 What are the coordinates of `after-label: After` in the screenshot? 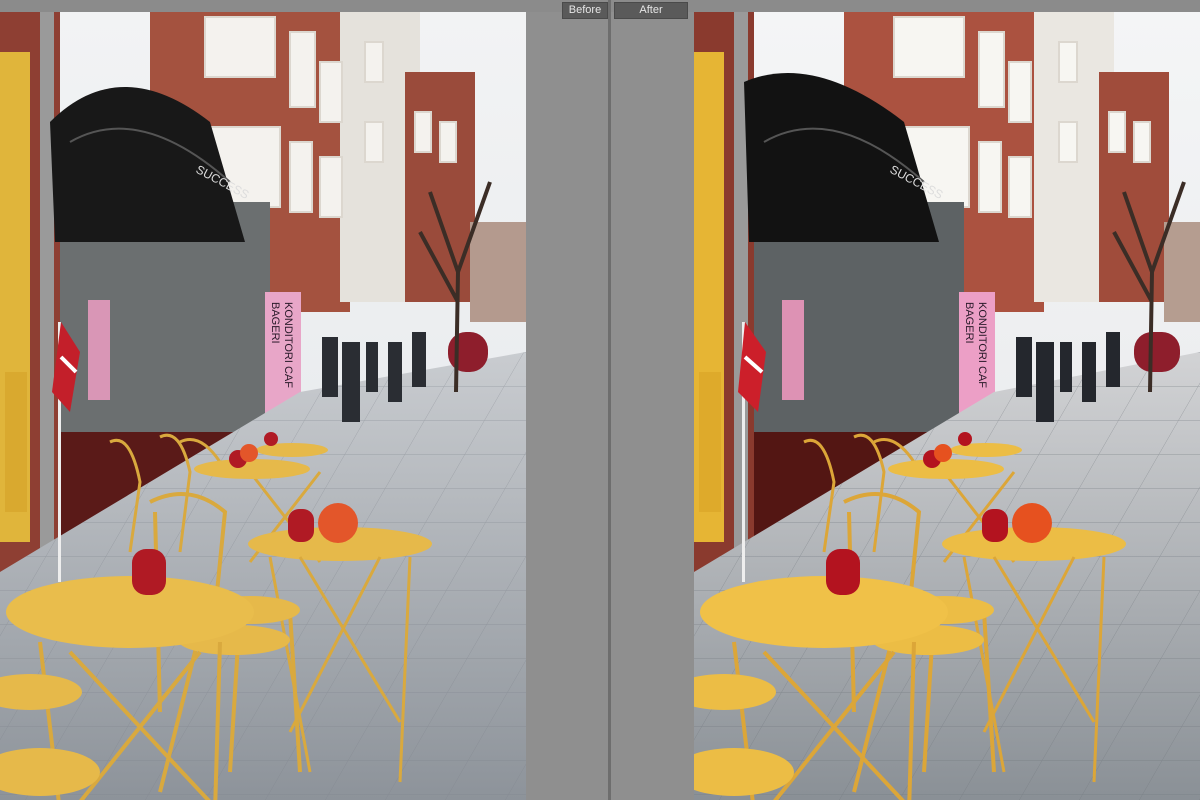 It's located at (651, 10).